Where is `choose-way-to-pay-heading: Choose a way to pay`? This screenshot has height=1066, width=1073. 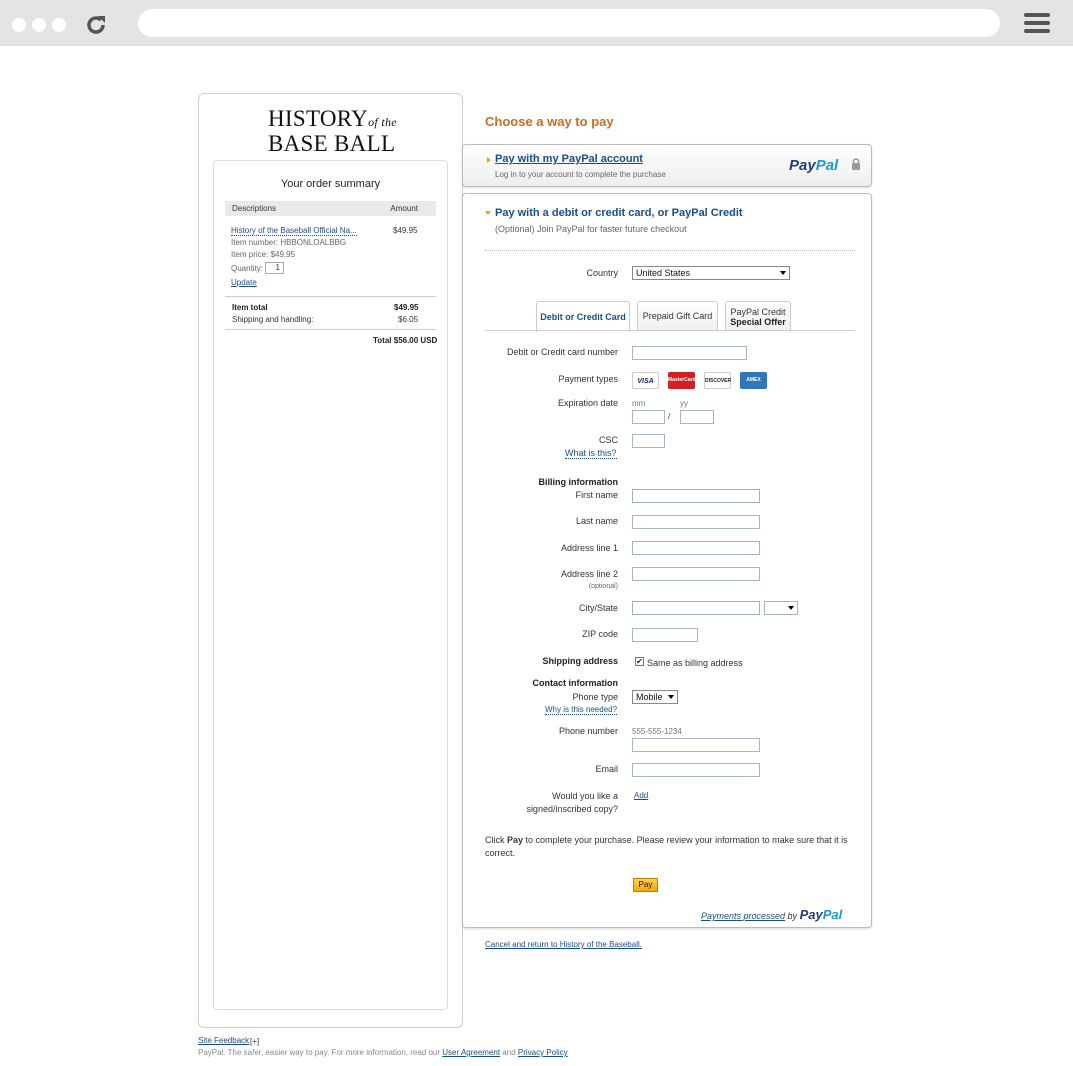
choose-way-to-pay-heading: Choose a way to pay is located at coordinates (549, 121).